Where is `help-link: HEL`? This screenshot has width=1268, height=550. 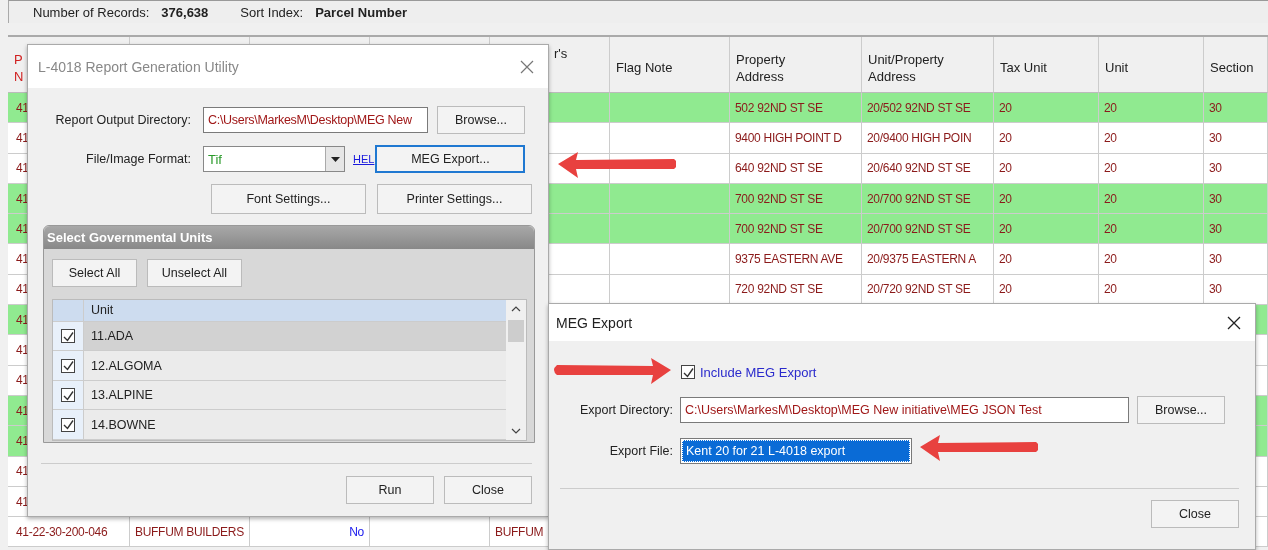
help-link: HEL is located at coordinates (364, 159).